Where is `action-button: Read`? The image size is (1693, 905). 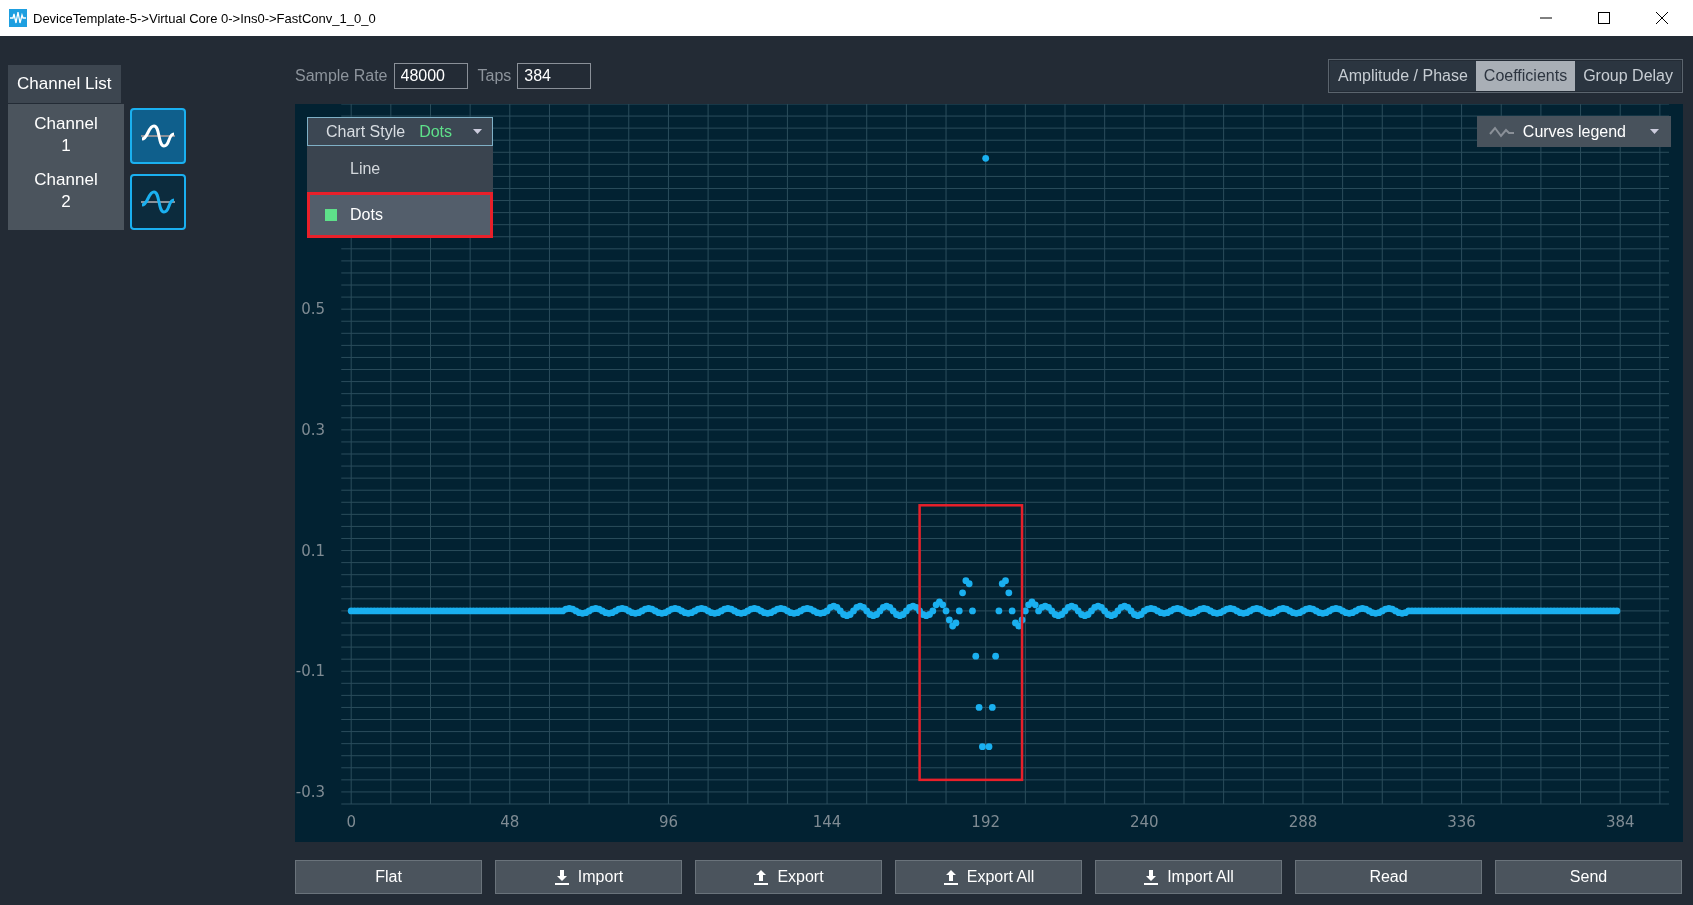
action-button: Read is located at coordinates (1388, 877).